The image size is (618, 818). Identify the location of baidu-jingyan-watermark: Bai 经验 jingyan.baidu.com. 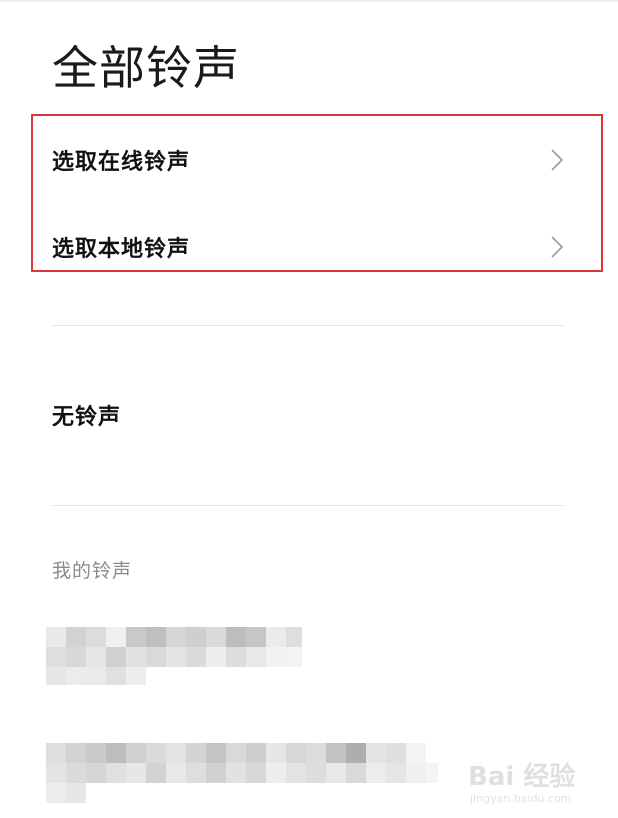
(538, 781).